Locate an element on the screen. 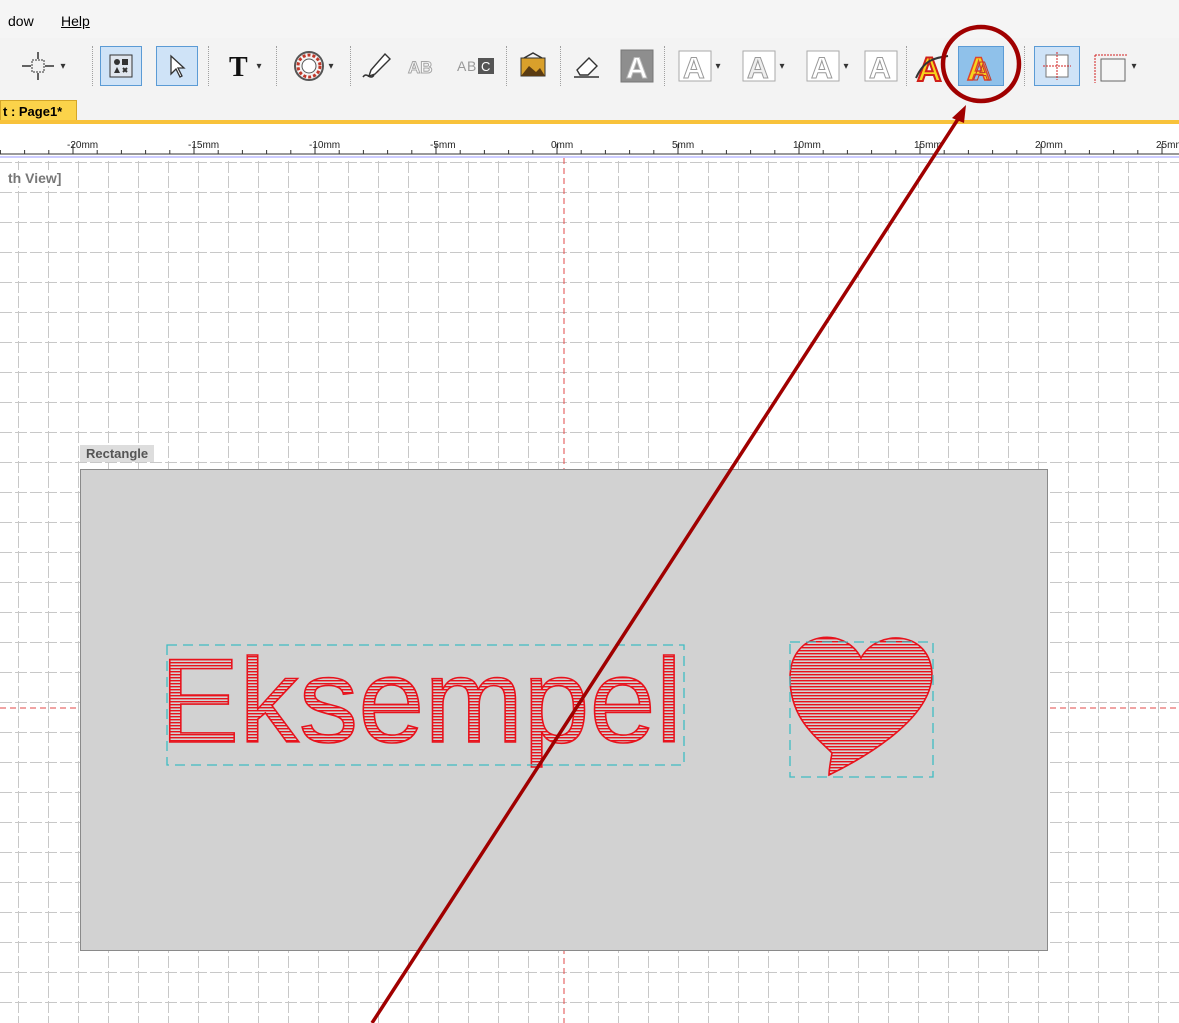 The height and width of the screenshot is (1023, 1179). heart-icon is located at coordinates (861, 706).